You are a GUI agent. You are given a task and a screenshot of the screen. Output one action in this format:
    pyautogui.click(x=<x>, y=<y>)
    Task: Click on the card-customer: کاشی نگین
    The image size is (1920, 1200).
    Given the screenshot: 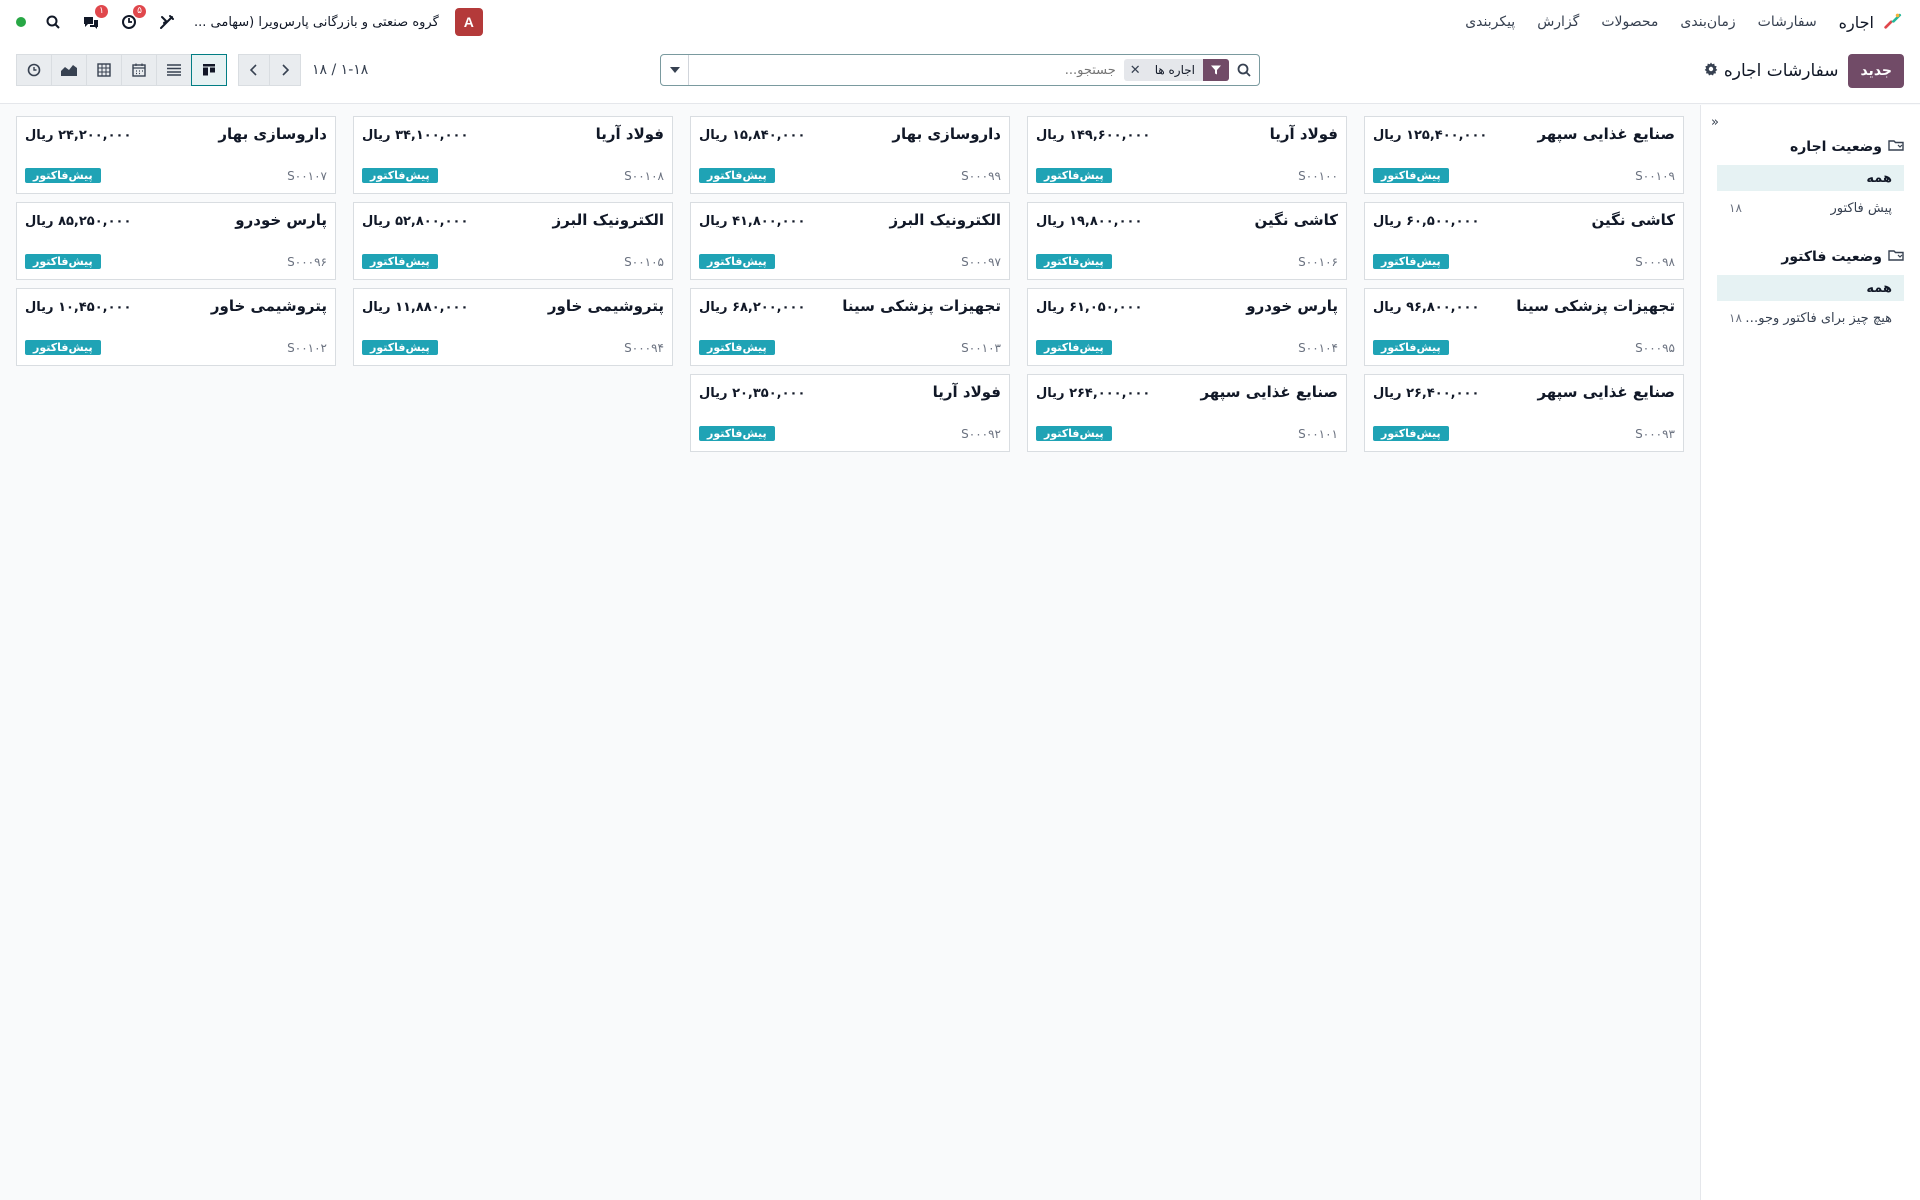 What is the action you would take?
    pyautogui.click(x=1633, y=220)
    